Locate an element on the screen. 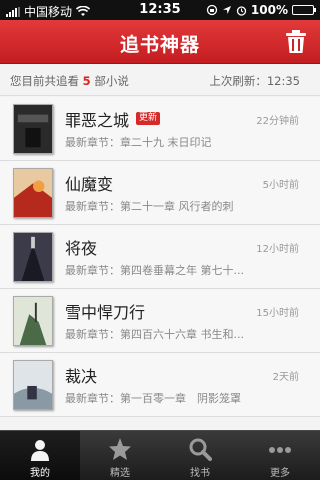 The width and height of the screenshot is (320, 480). tab-find: 找书 is located at coordinates (200, 455).